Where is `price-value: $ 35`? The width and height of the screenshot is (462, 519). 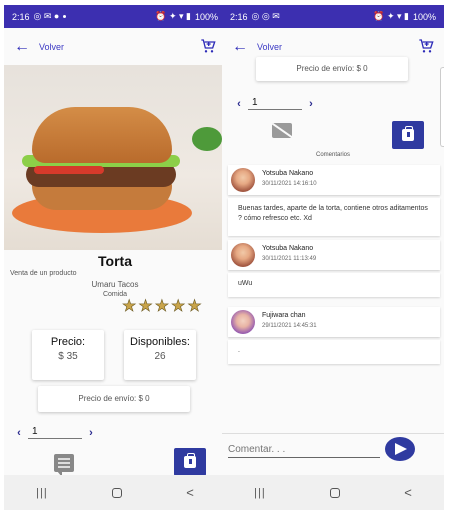
price-value: $ 35 is located at coordinates (68, 356).